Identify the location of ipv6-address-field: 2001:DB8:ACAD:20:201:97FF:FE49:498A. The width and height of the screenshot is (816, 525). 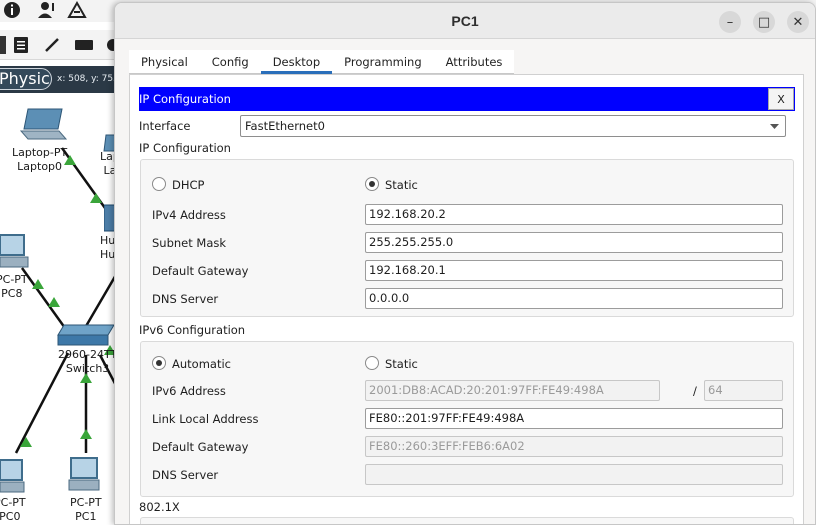
(512, 390).